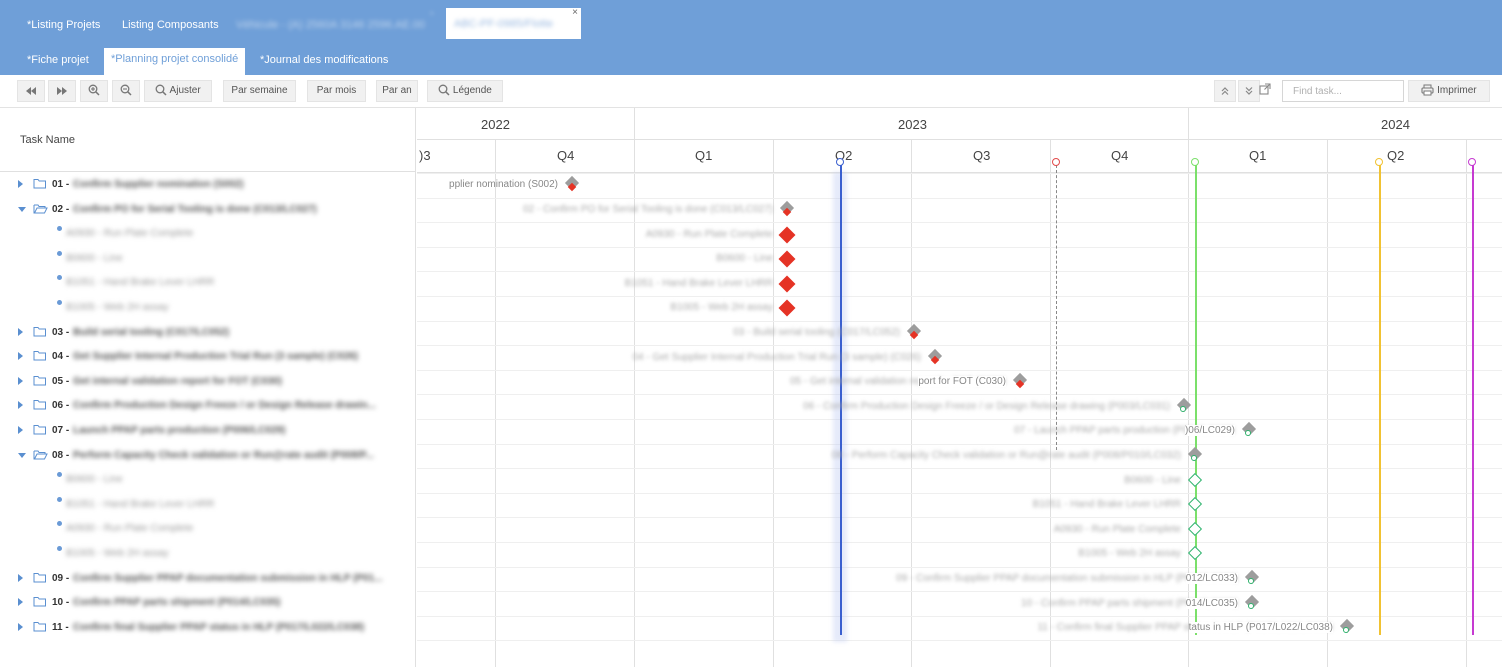 Image resolution: width=1502 pixels, height=667 pixels. Describe the element at coordinates (1251, 605) in the screenshot. I see `ok-indicator-icon` at that location.